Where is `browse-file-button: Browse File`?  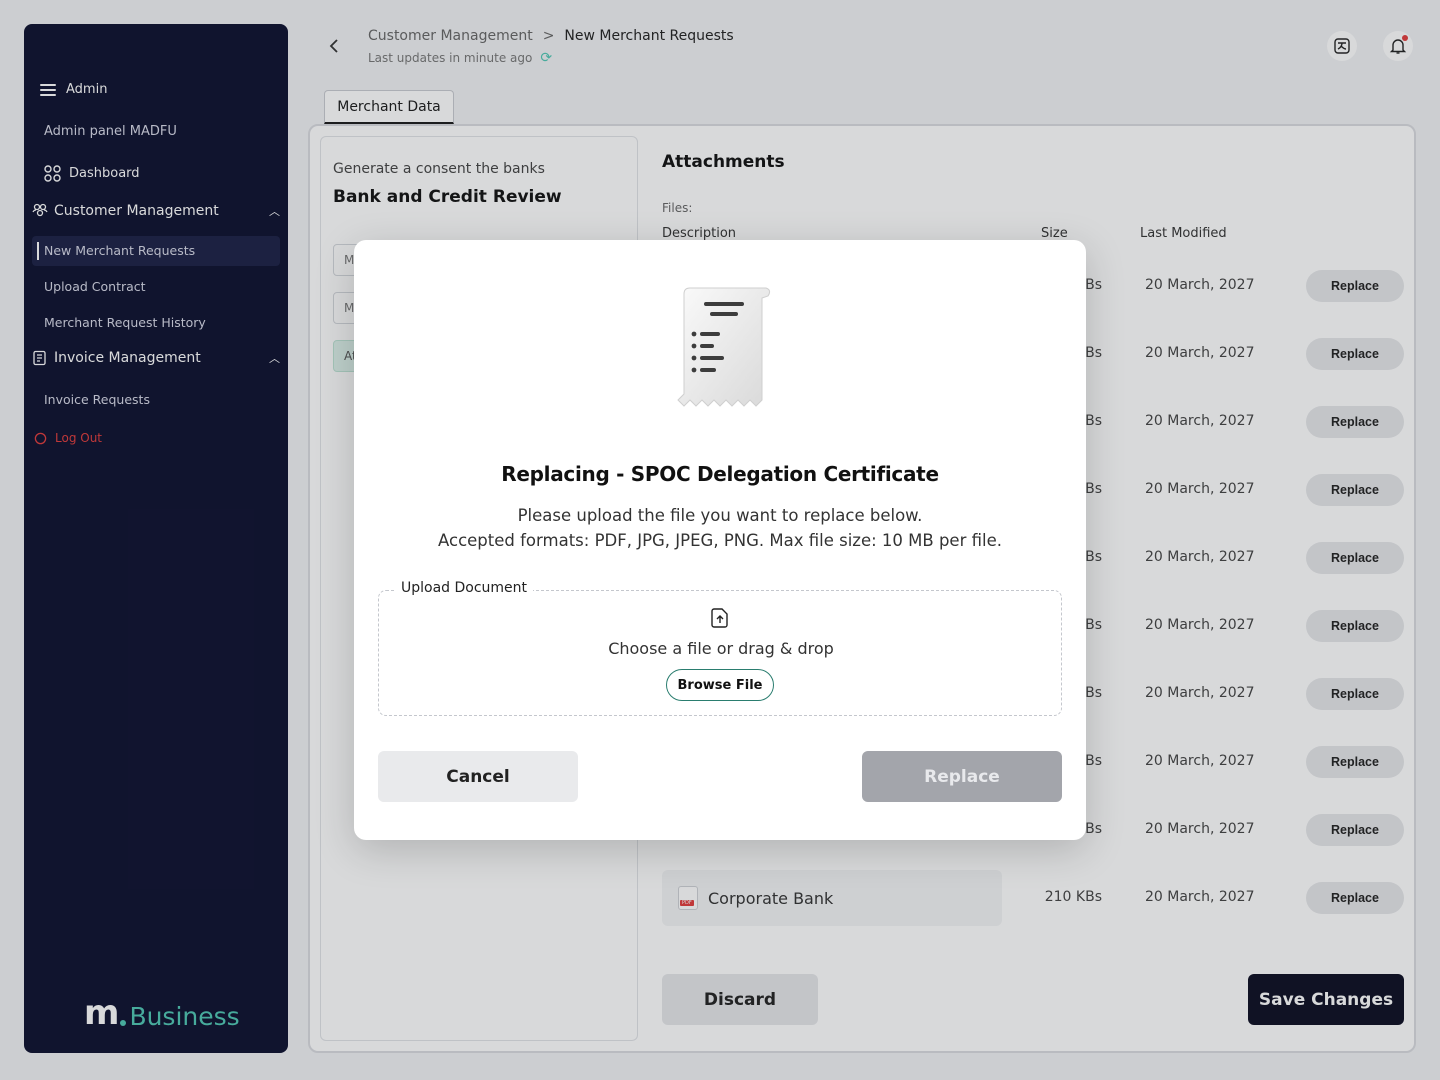 browse-file-button: Browse File is located at coordinates (720, 685).